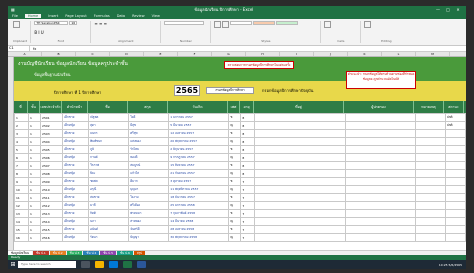  I want to click on table-cell: สายทอง, so click(149, 221).